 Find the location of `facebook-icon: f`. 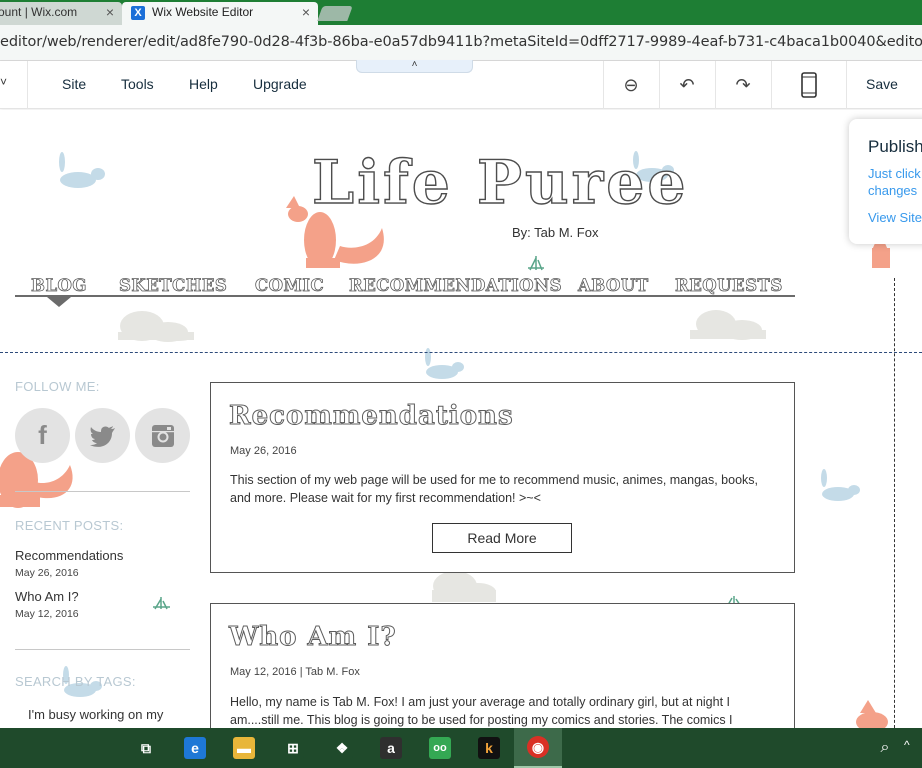

facebook-icon: f is located at coordinates (42, 435).